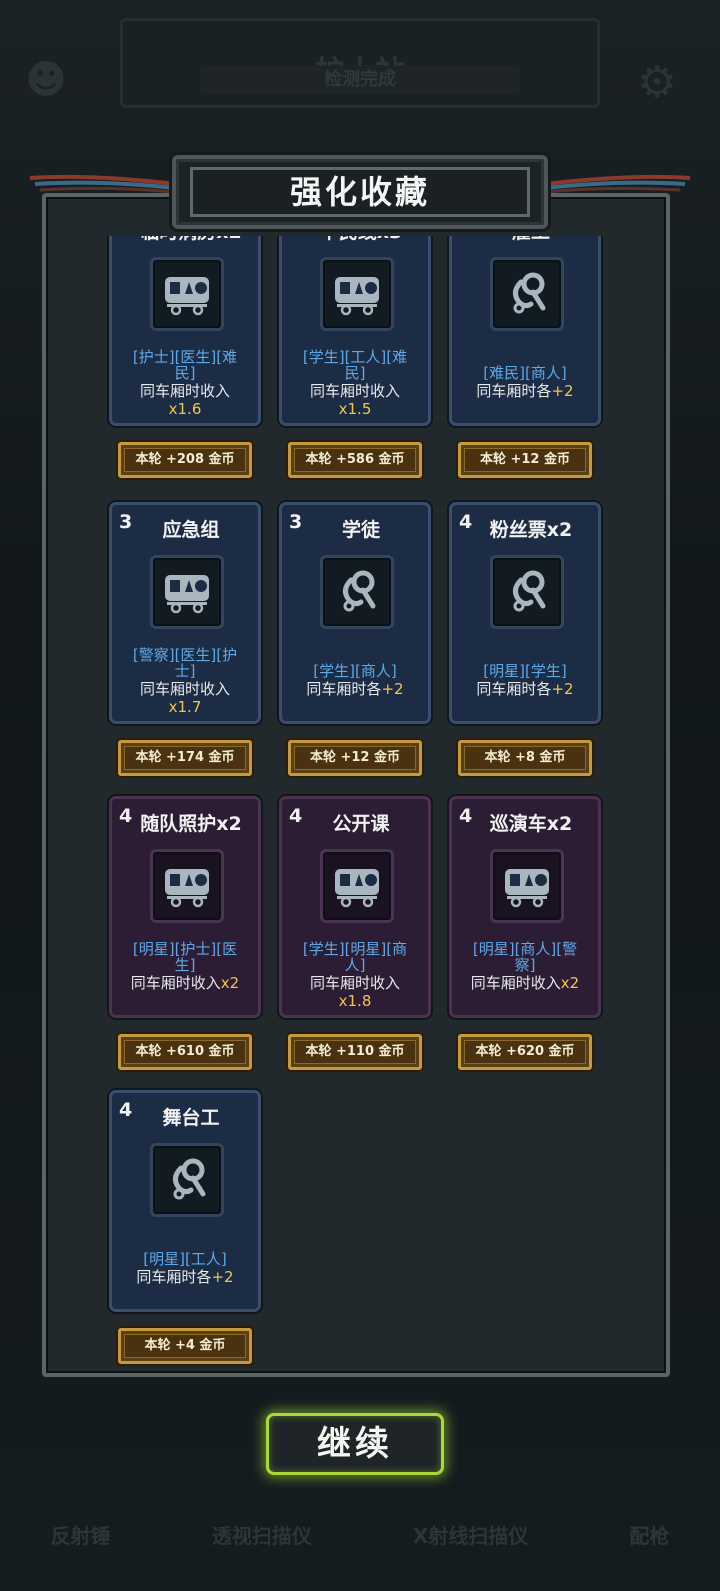 This screenshot has height=1591, width=720. Describe the element at coordinates (185, 671) in the screenshot. I see `card-tags: 士]` at that location.